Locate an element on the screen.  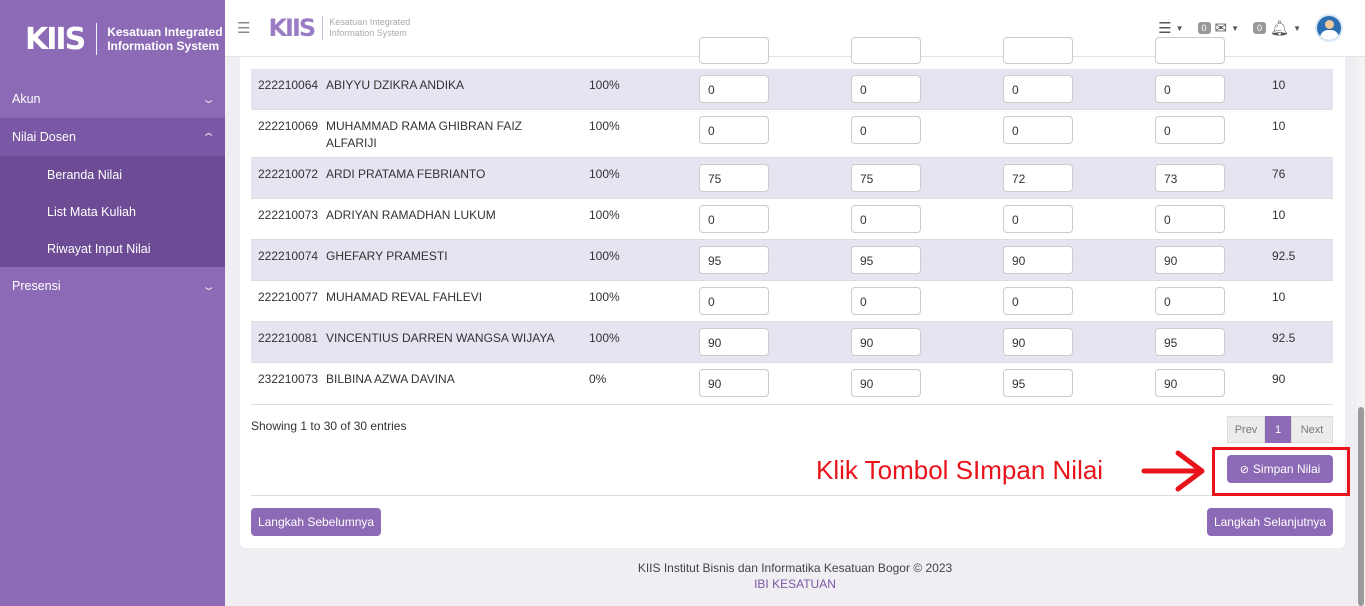
annotation-arrow-icon is located at coordinates (1173, 471).